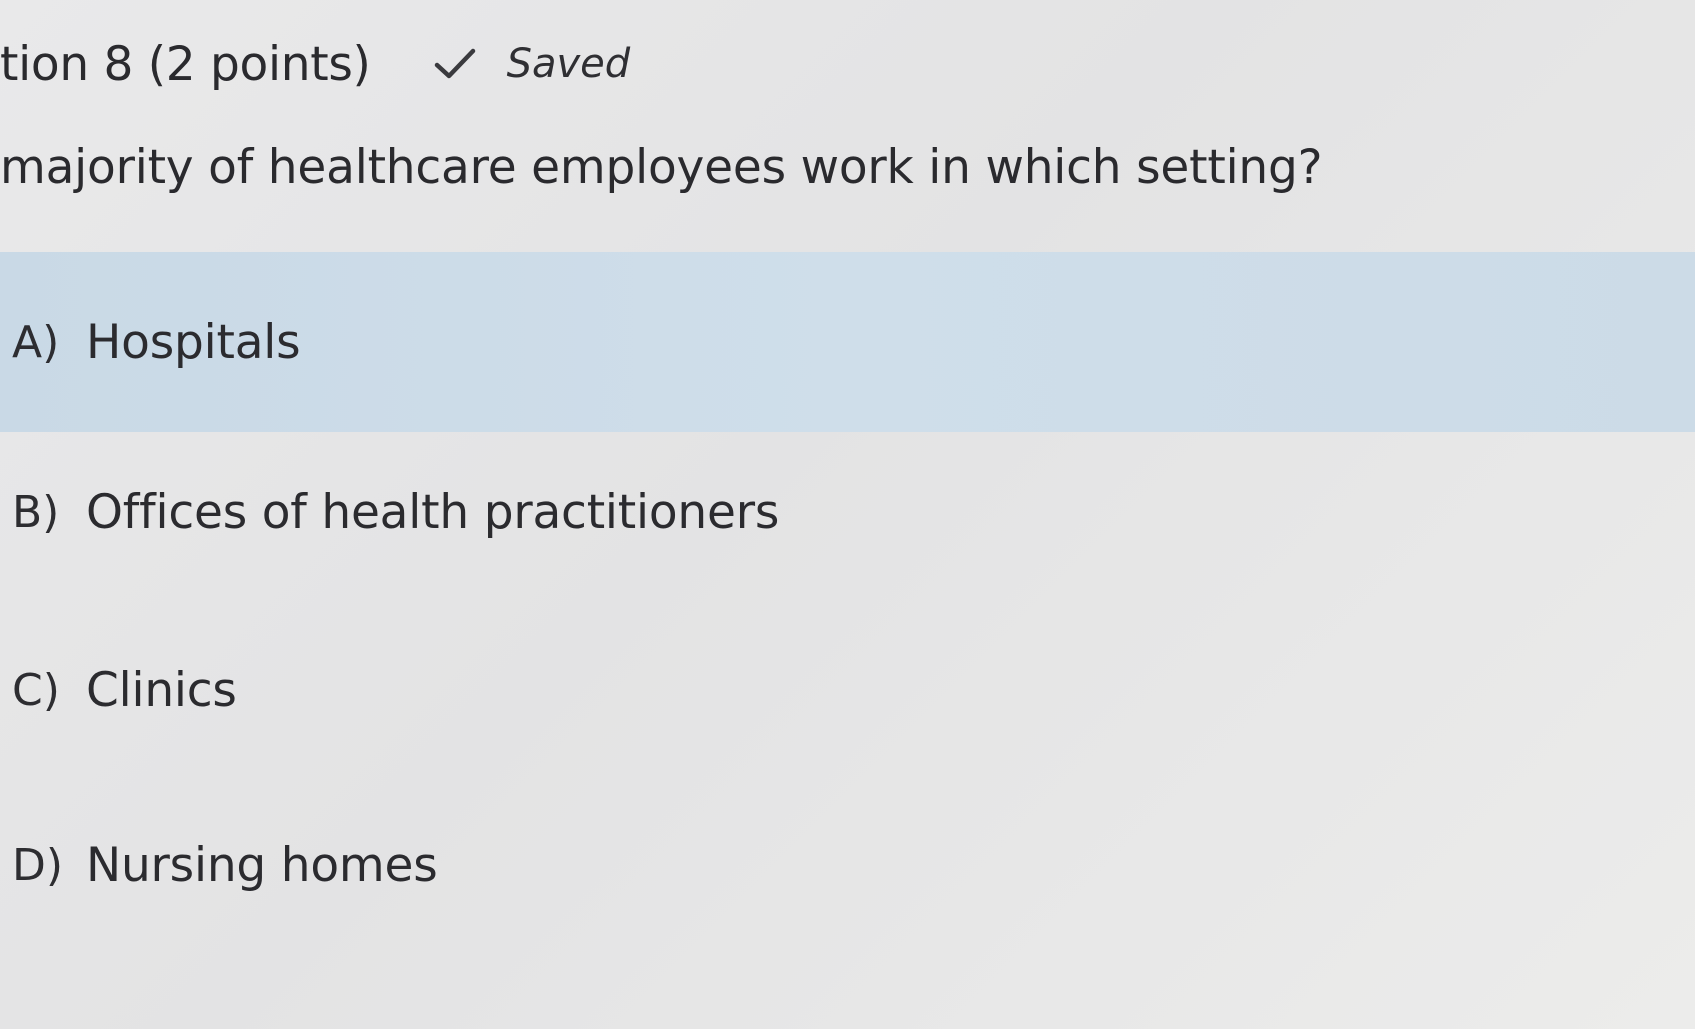 This screenshot has height=1029, width=1695. I want to click on option-letter: C), so click(36, 690).